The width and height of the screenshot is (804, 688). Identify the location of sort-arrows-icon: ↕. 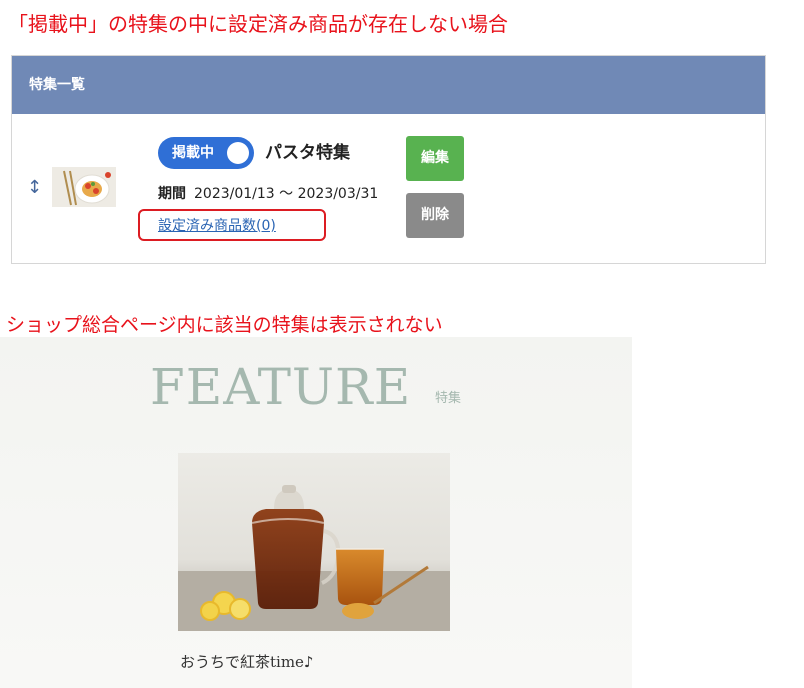
(34, 188).